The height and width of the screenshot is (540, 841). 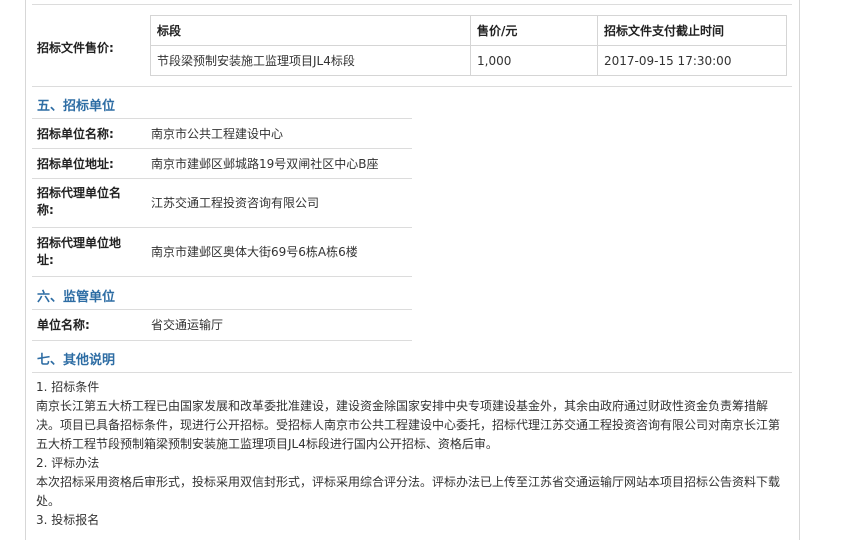 I want to click on table-cell: 2017-09-15 17:30:00, so click(x=692, y=60).